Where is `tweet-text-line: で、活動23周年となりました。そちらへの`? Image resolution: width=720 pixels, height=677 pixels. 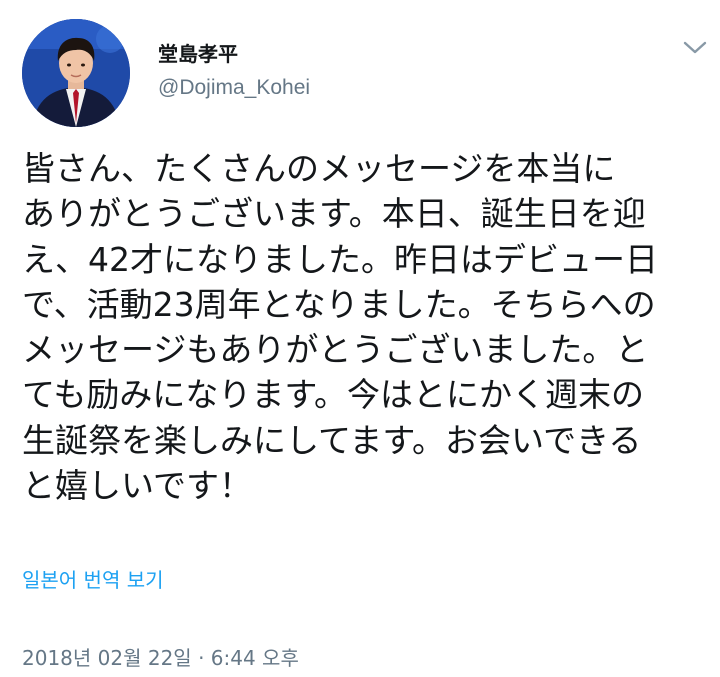 tweet-text-line: で、活動23周年となりました。そちらへの is located at coordinates (339, 304).